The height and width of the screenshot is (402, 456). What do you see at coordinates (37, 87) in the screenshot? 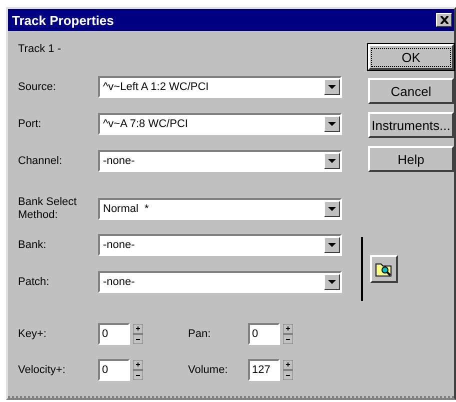
I see `field-label: Source:` at bounding box center [37, 87].